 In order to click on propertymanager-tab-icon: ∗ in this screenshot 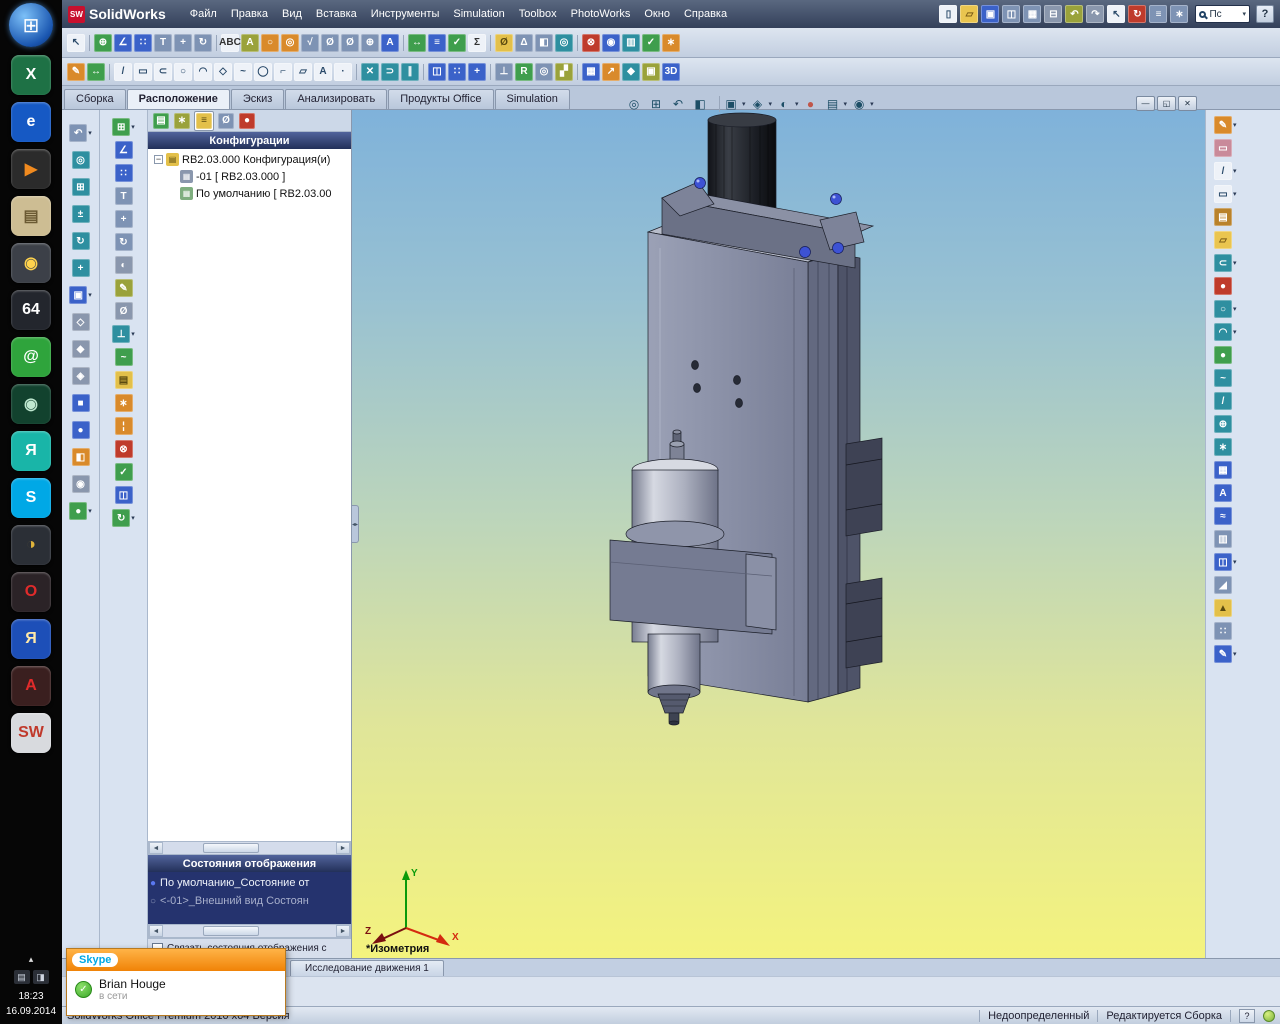, I will do `click(182, 121)`.